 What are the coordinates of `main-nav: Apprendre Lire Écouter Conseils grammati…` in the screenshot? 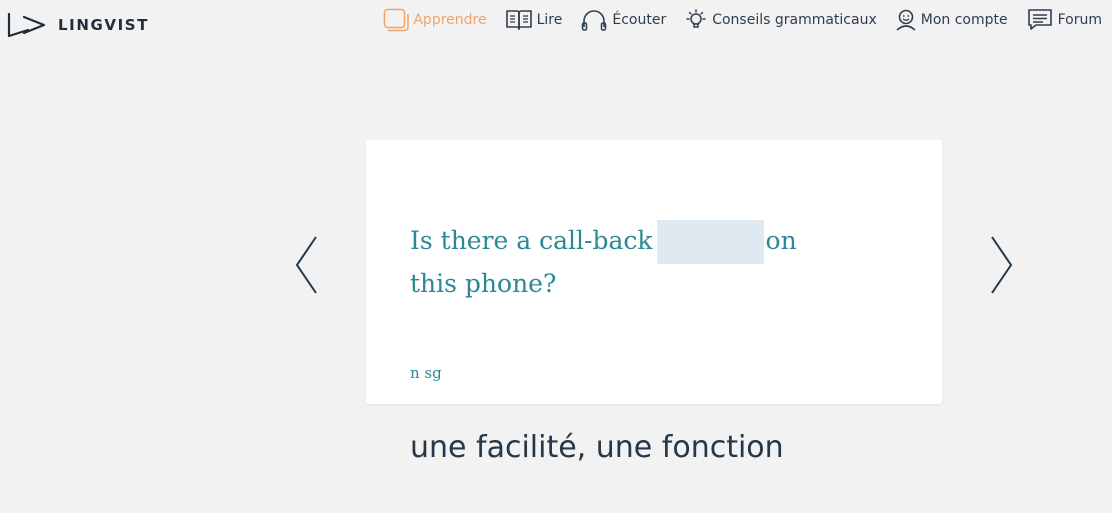 It's located at (742, 20).